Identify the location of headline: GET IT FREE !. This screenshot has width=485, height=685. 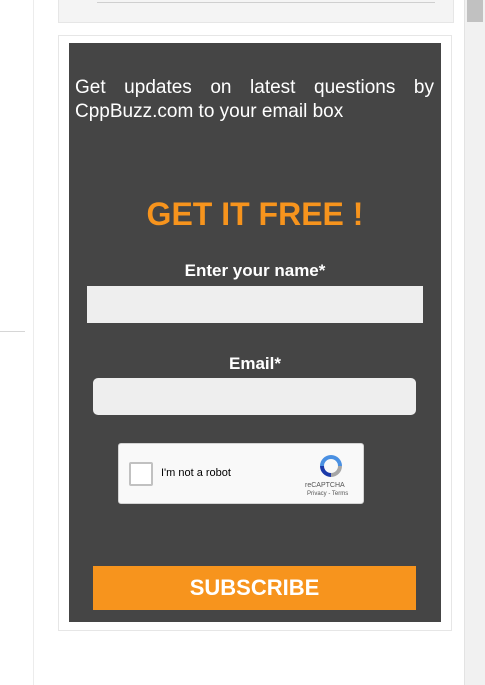
(255, 214).